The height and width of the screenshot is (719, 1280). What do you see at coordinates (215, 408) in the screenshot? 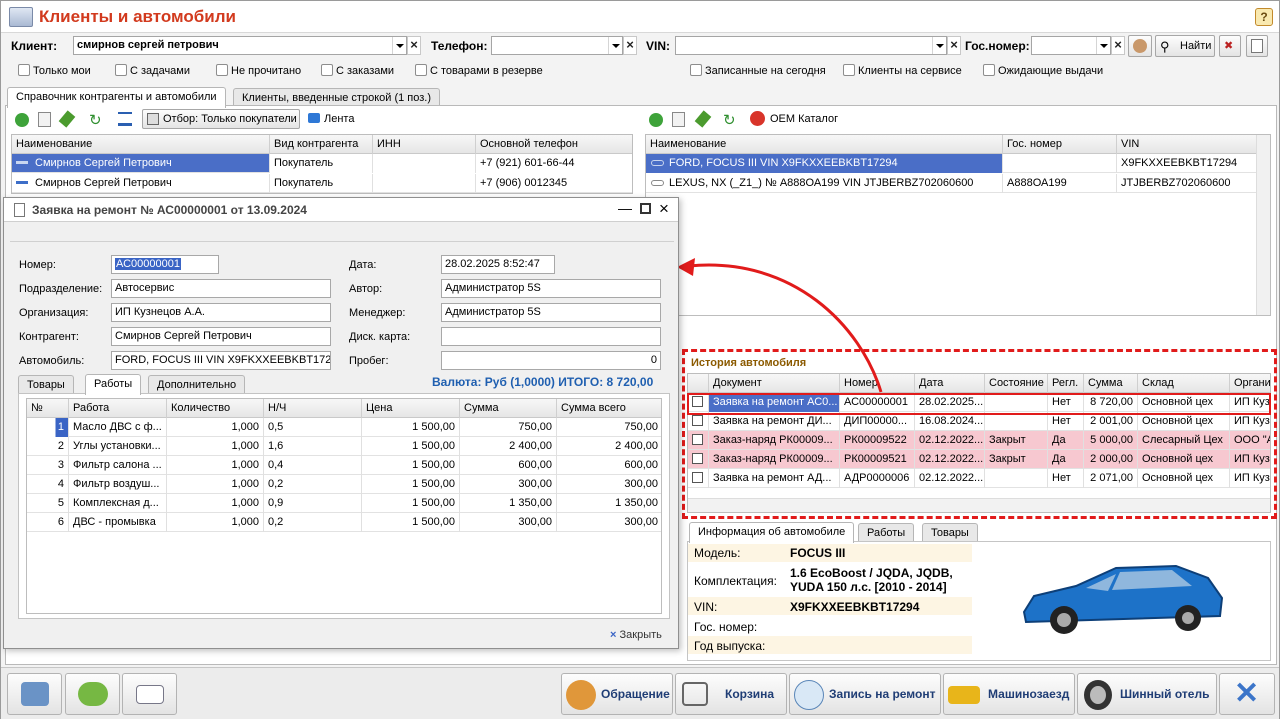
I see `col-qty: Количество` at bounding box center [215, 408].